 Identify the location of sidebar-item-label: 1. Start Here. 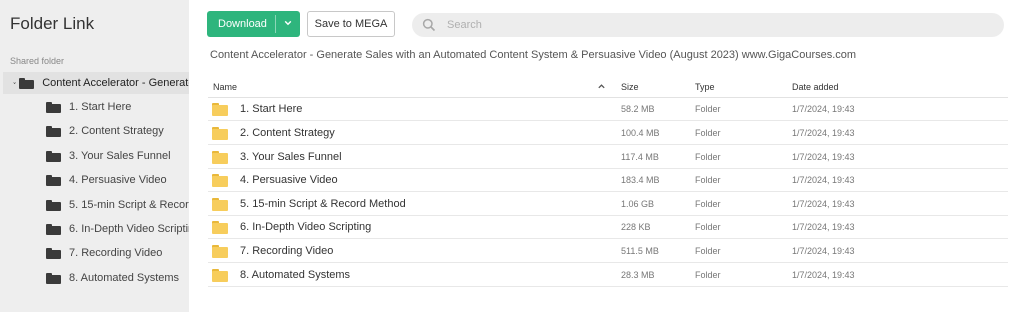
(100, 107).